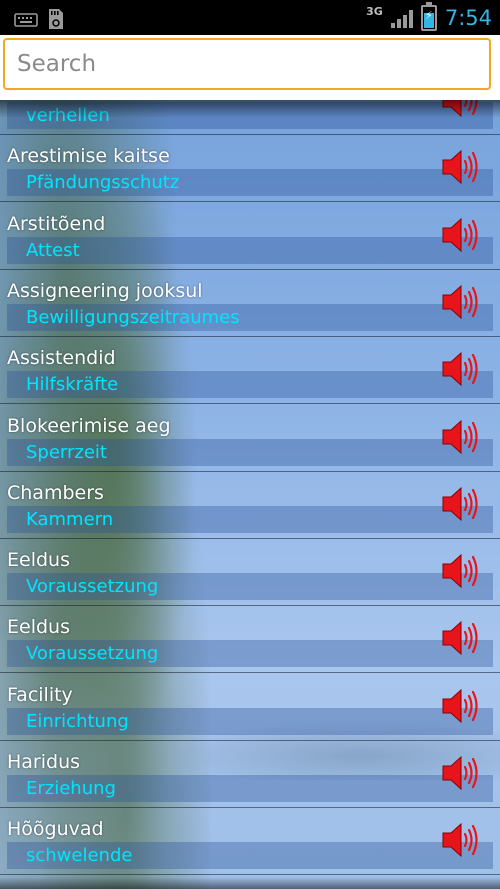  I want to click on translation-text: Pfändungsschutz, so click(103, 183).